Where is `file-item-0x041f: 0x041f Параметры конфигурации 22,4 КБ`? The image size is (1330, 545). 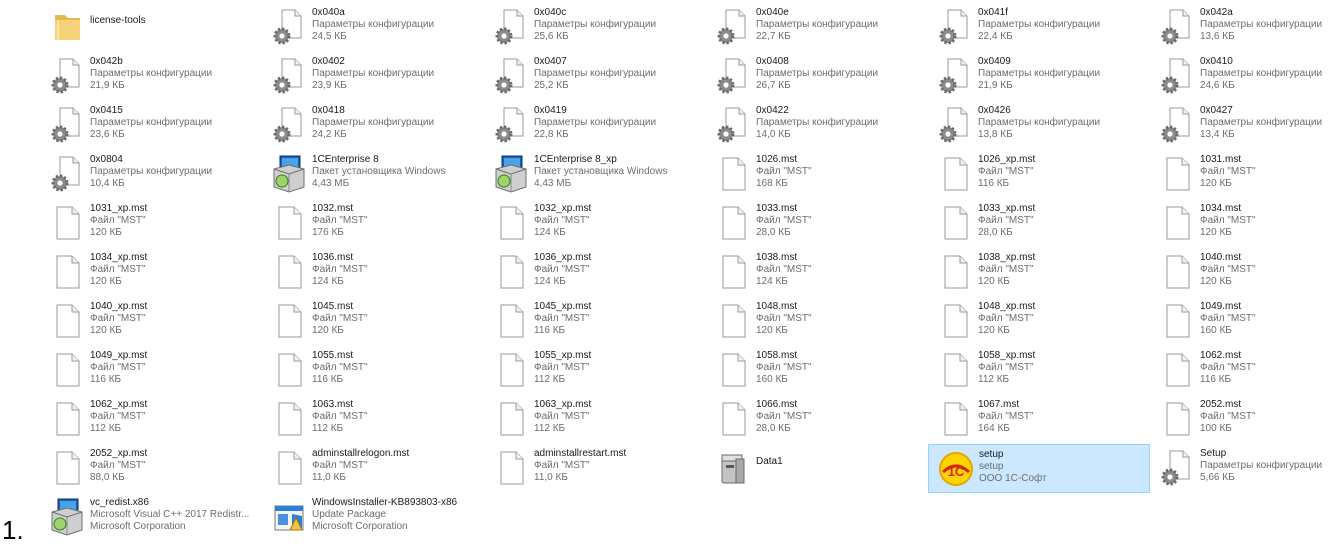 file-item-0x041f: 0x041f Параметры конфигурации 22,4 КБ is located at coordinates (1039, 27).